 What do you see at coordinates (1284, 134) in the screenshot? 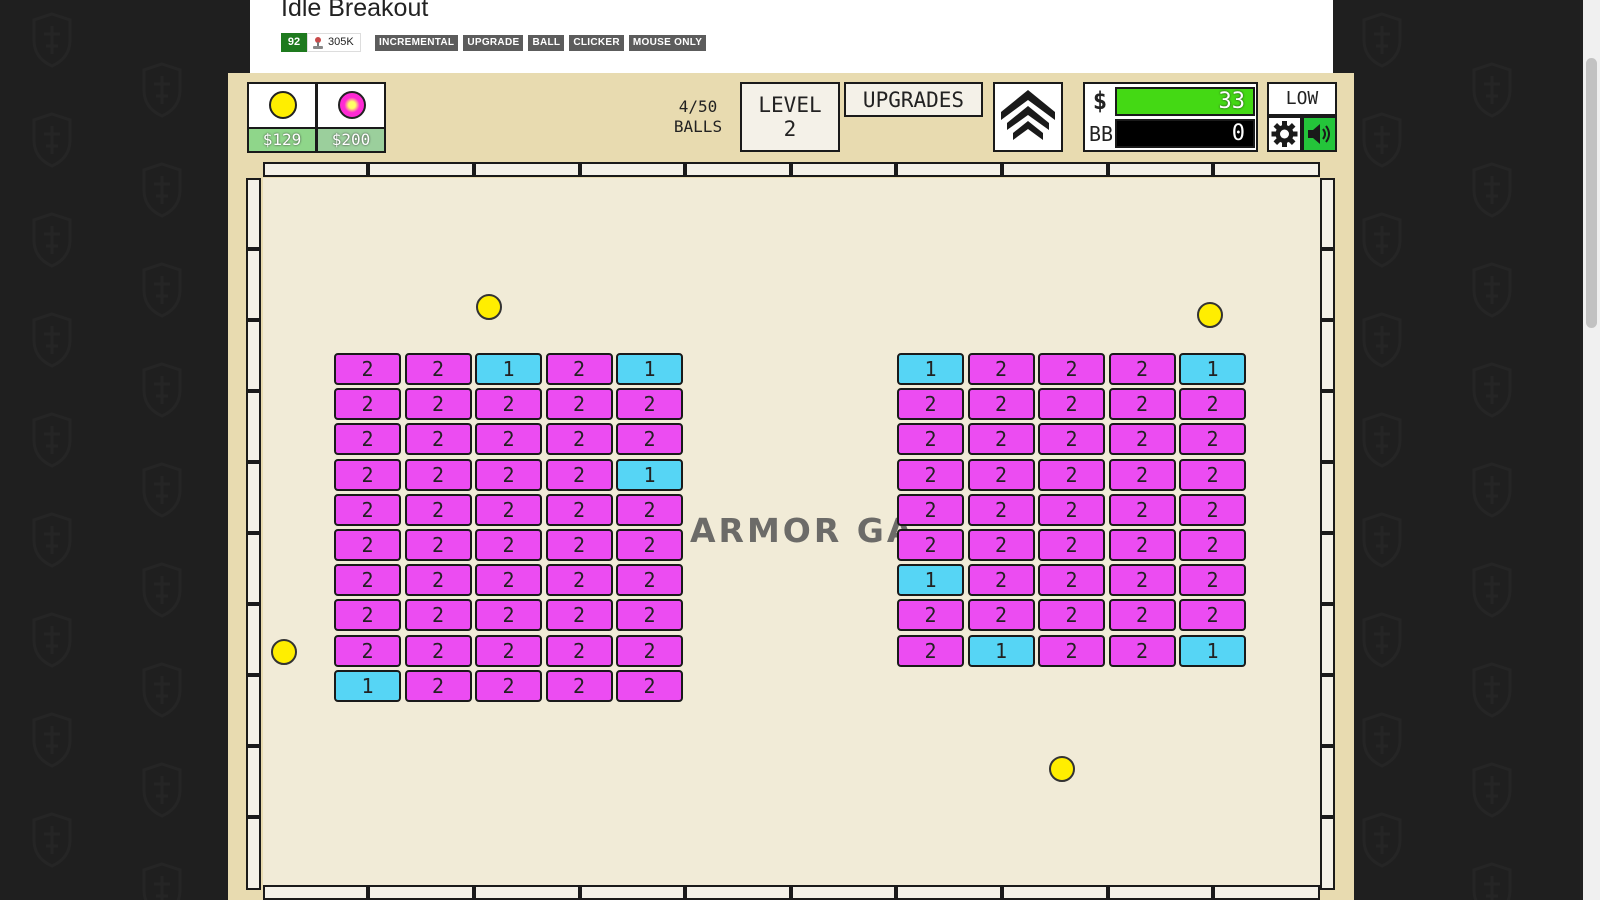
I see `settings-button` at bounding box center [1284, 134].